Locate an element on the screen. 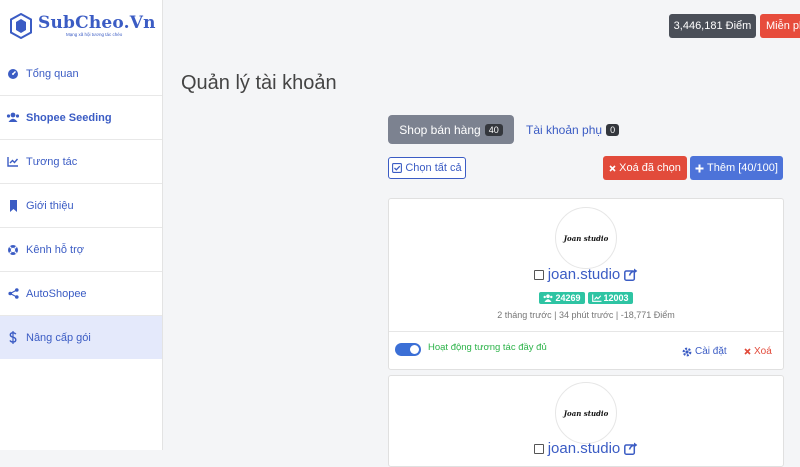  sidebar-item-label: Tương tác is located at coordinates (52, 161).